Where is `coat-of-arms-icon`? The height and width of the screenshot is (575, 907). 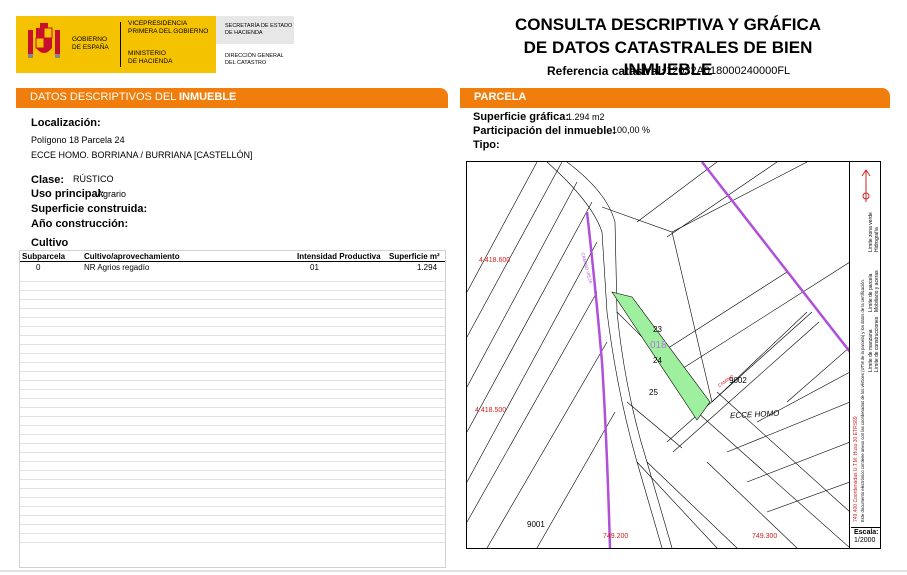 coat-of-arms-icon is located at coordinates (44, 40).